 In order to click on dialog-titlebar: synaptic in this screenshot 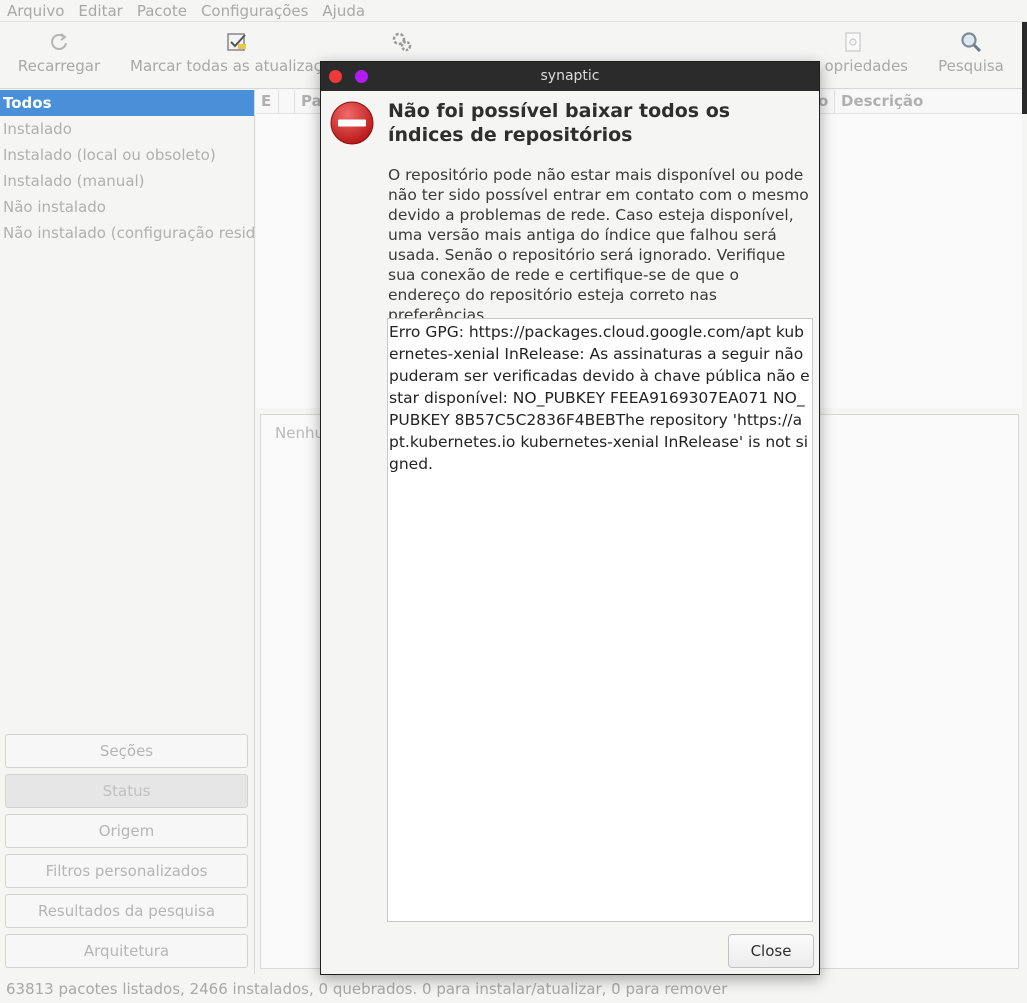, I will do `click(570, 76)`.